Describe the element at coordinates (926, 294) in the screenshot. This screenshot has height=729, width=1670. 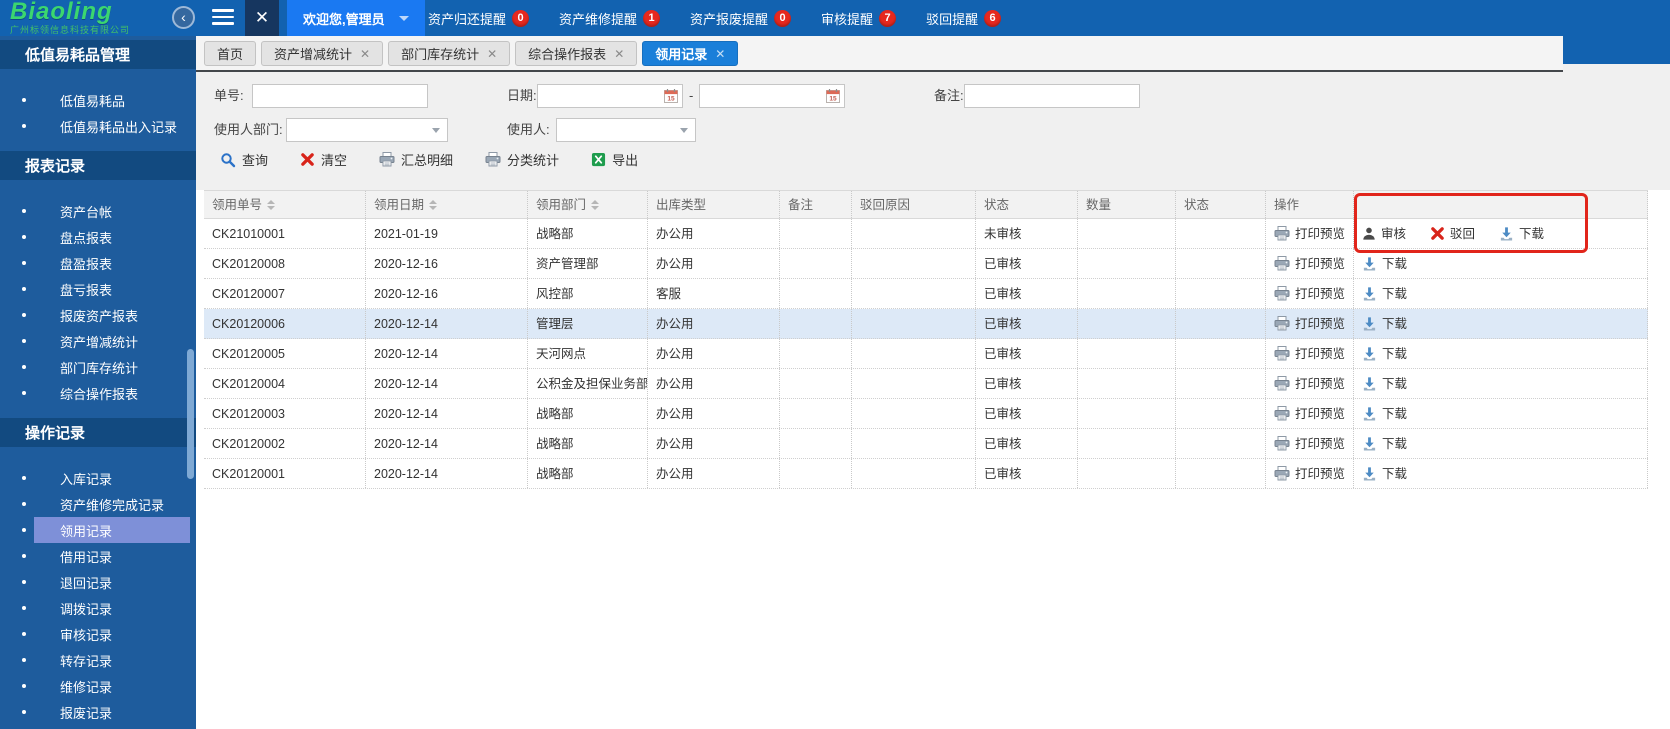
I see `table-row: CK20120007 2020-12-16 风控部 客服 已审核 打印预览 下载` at that location.